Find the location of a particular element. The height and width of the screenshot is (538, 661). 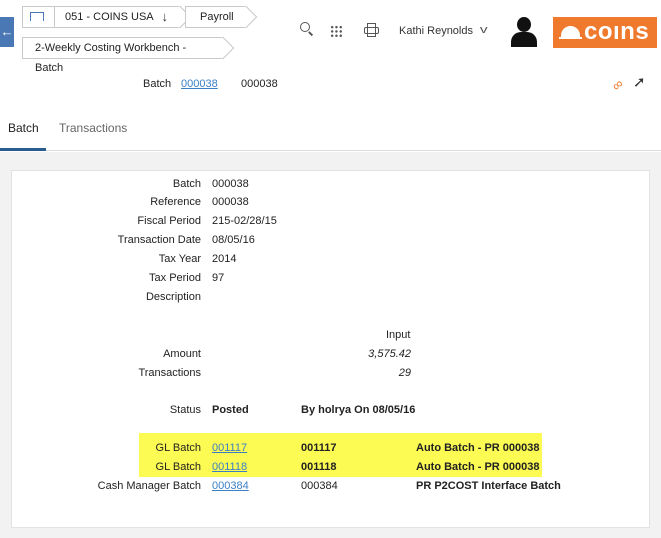

fiscal-period-label: Fiscal Period is located at coordinates (169, 221).